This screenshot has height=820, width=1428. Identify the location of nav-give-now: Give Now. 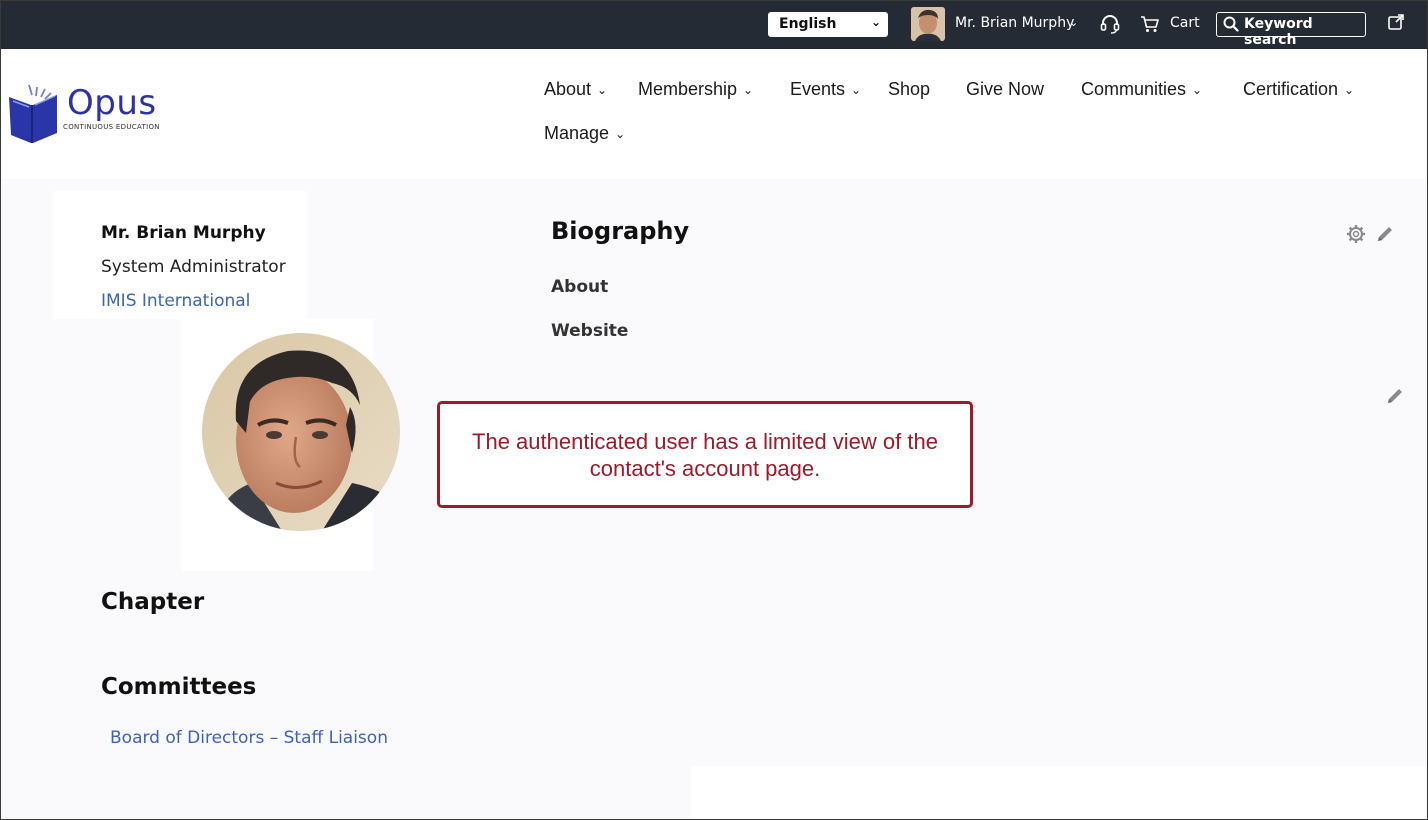
(1005, 89).